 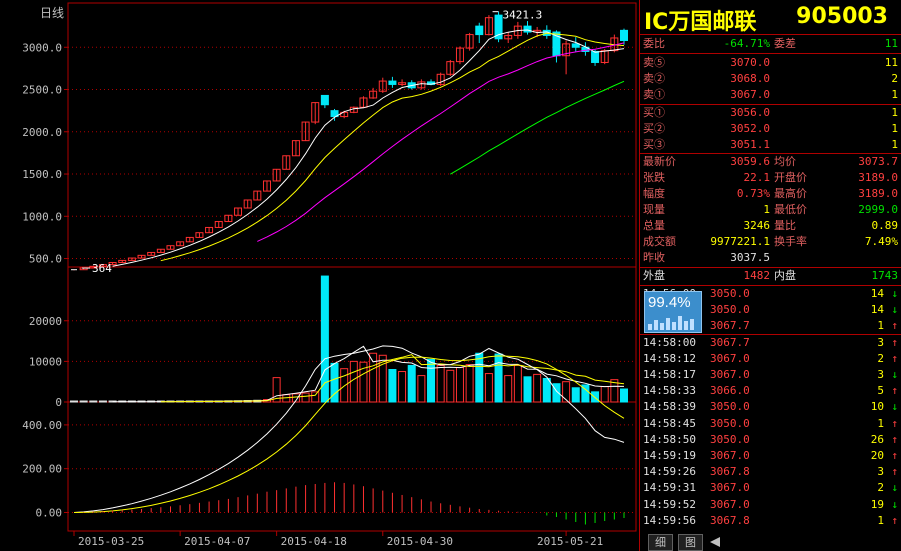 What do you see at coordinates (52, 13) in the screenshot?
I see `period-label: 日线` at bounding box center [52, 13].